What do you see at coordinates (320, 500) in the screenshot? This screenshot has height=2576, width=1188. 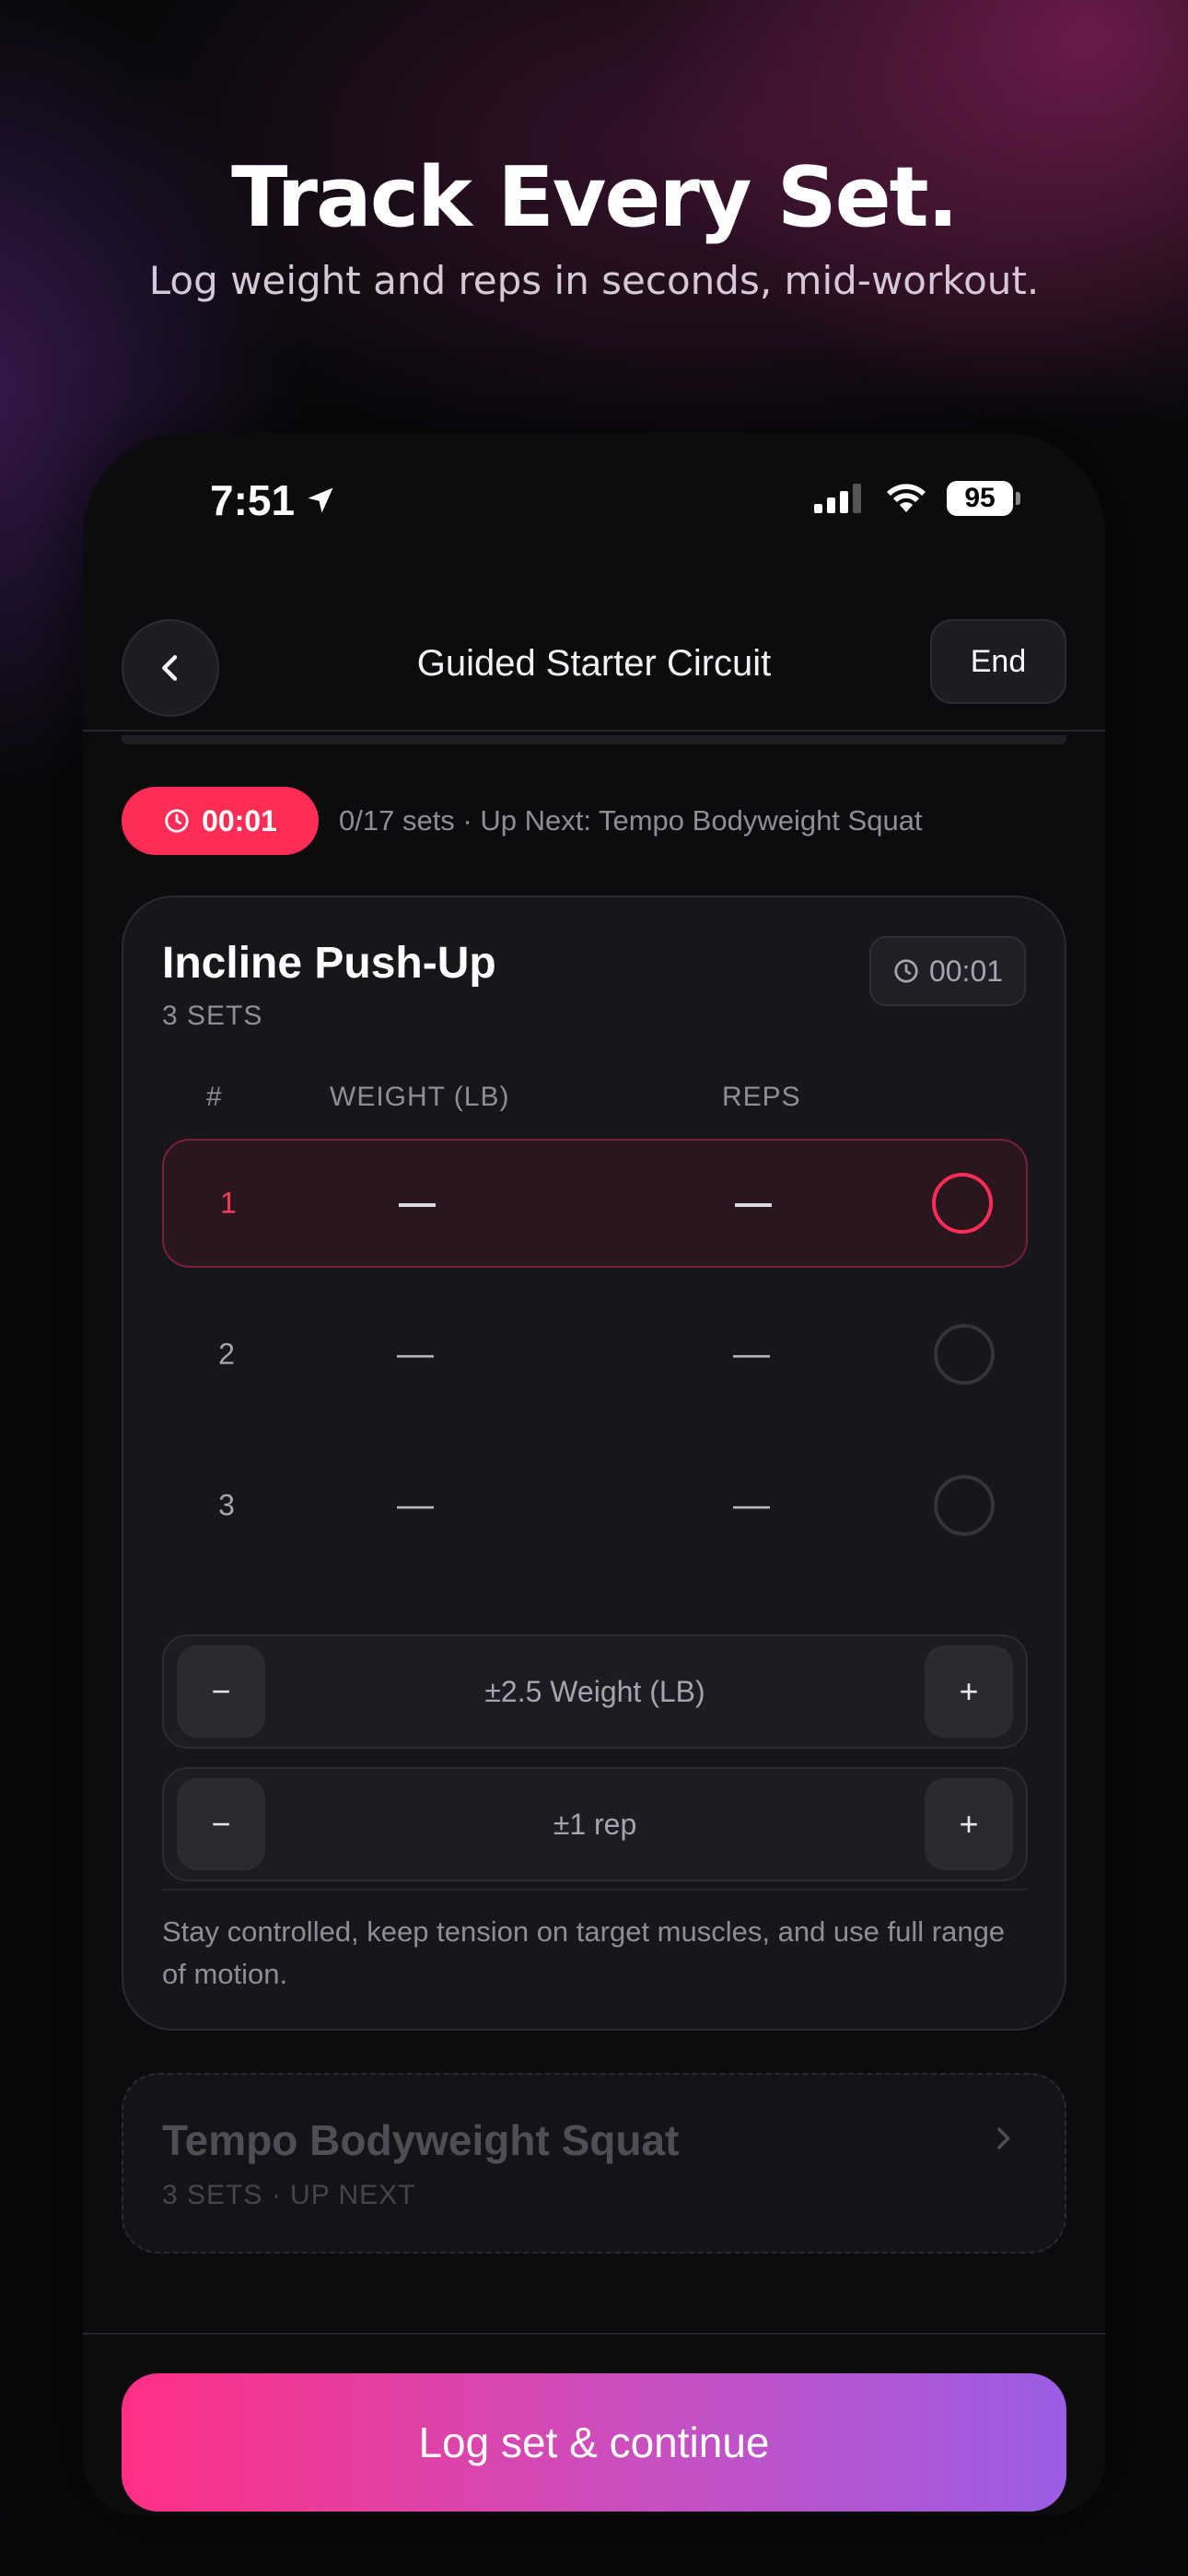 I see `location-arrow-icon` at bounding box center [320, 500].